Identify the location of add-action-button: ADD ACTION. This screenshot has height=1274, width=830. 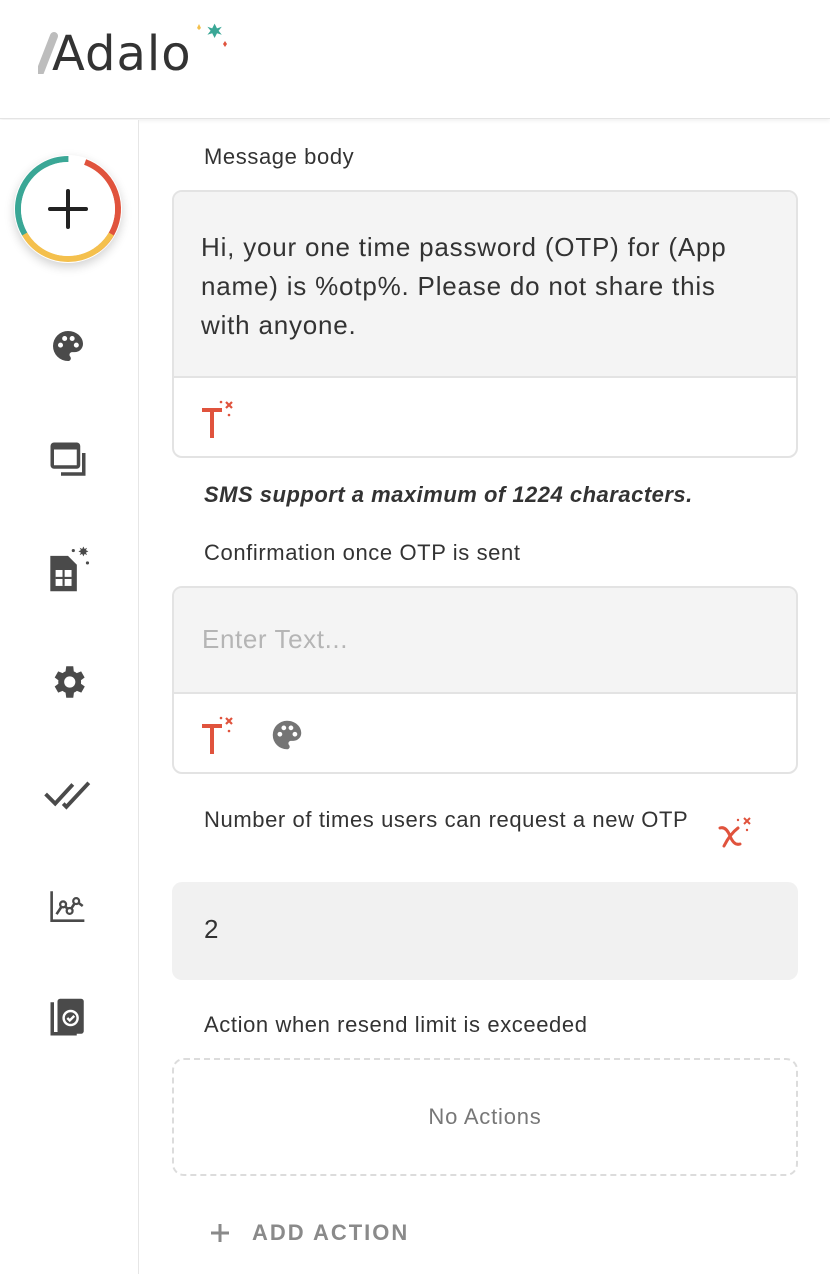
(308, 1233).